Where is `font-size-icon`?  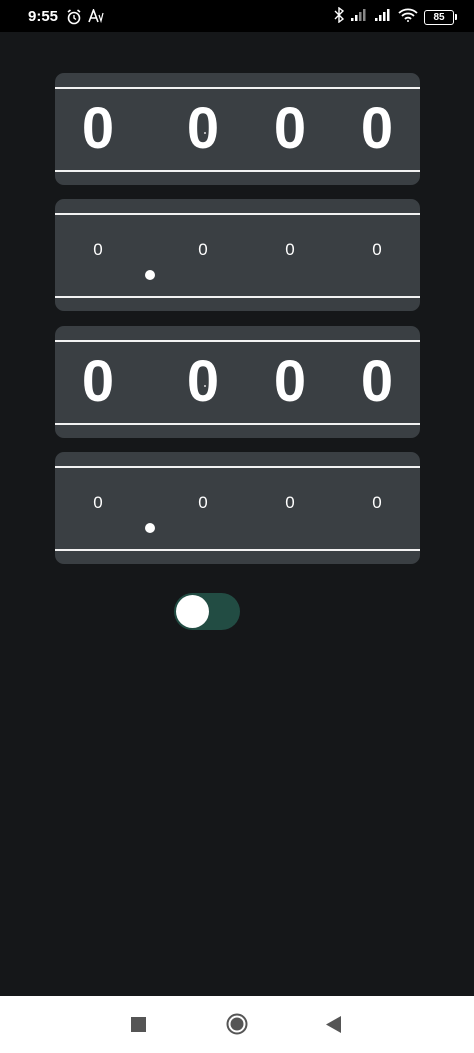 font-size-icon is located at coordinates (96, 17).